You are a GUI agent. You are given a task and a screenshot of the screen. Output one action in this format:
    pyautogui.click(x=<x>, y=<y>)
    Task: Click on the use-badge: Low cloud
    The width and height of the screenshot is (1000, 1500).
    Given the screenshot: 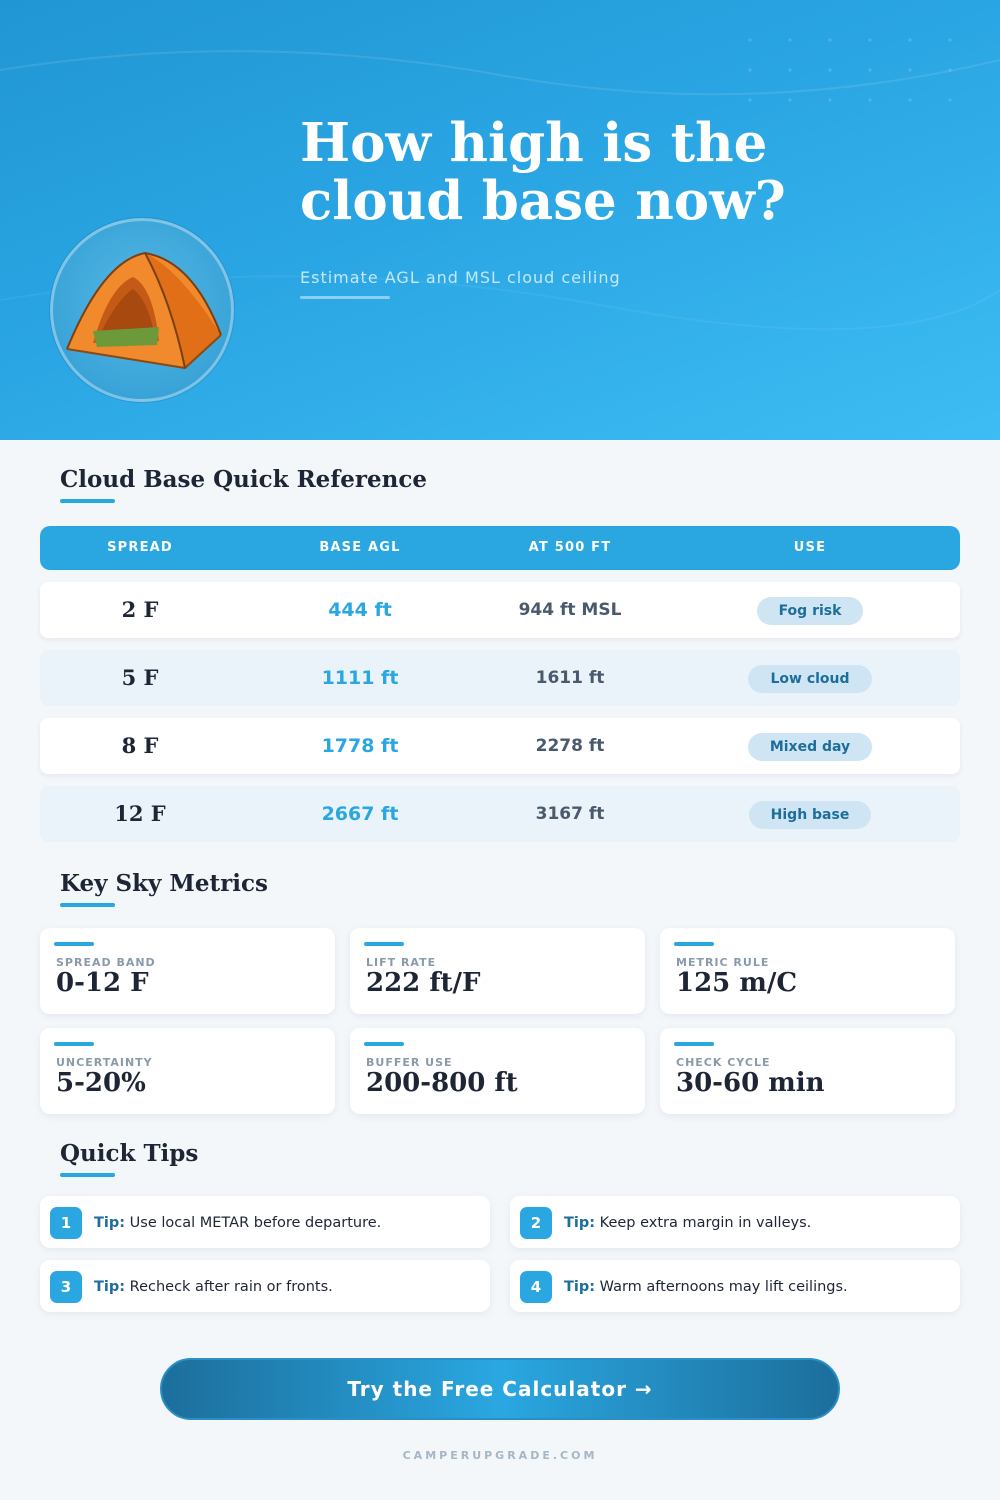 What is the action you would take?
    pyautogui.click(x=810, y=678)
    